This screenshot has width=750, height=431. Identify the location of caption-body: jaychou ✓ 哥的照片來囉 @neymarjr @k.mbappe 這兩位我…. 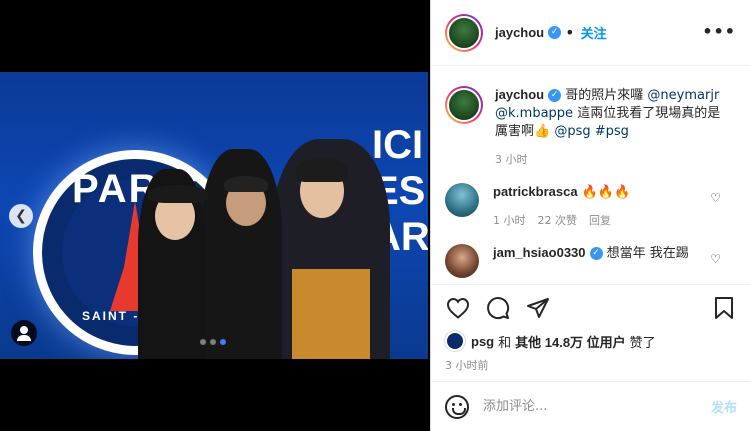
(610, 127).